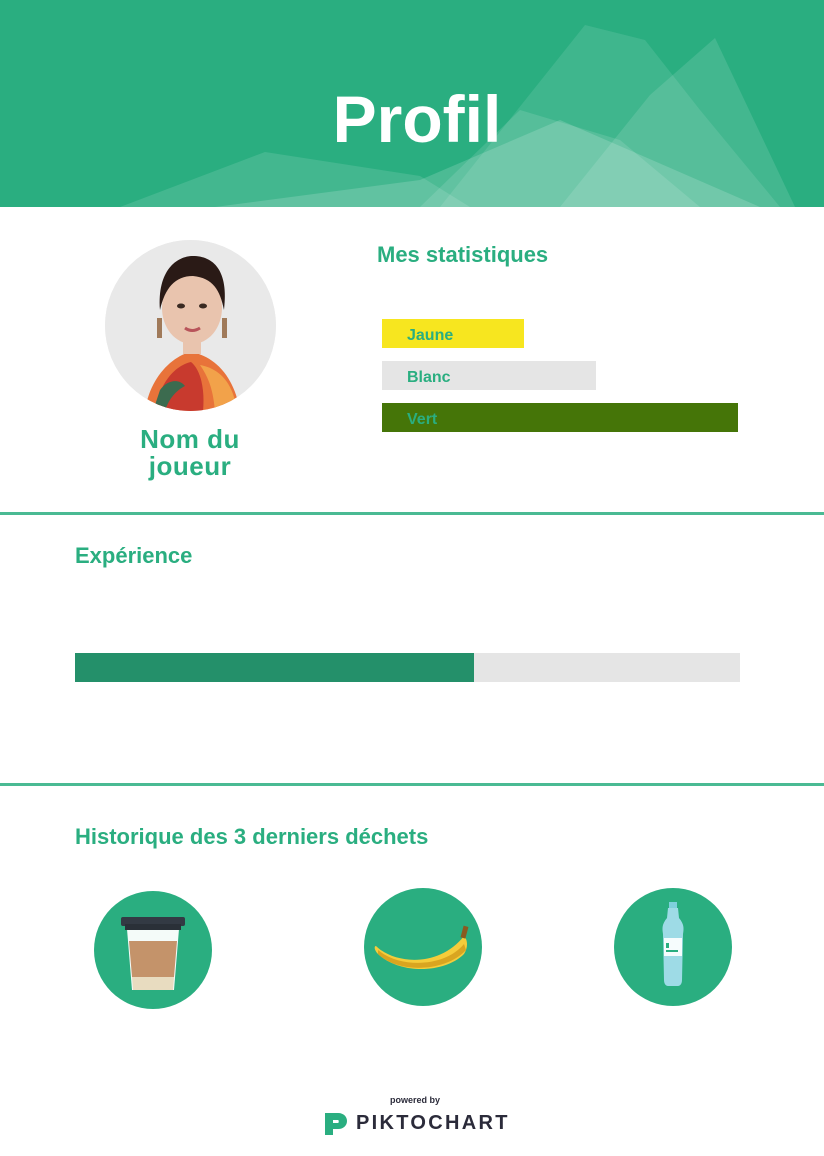 The width and height of the screenshot is (824, 1156). Describe the element at coordinates (153, 953) in the screenshot. I see `coffee-cup-icon` at that location.